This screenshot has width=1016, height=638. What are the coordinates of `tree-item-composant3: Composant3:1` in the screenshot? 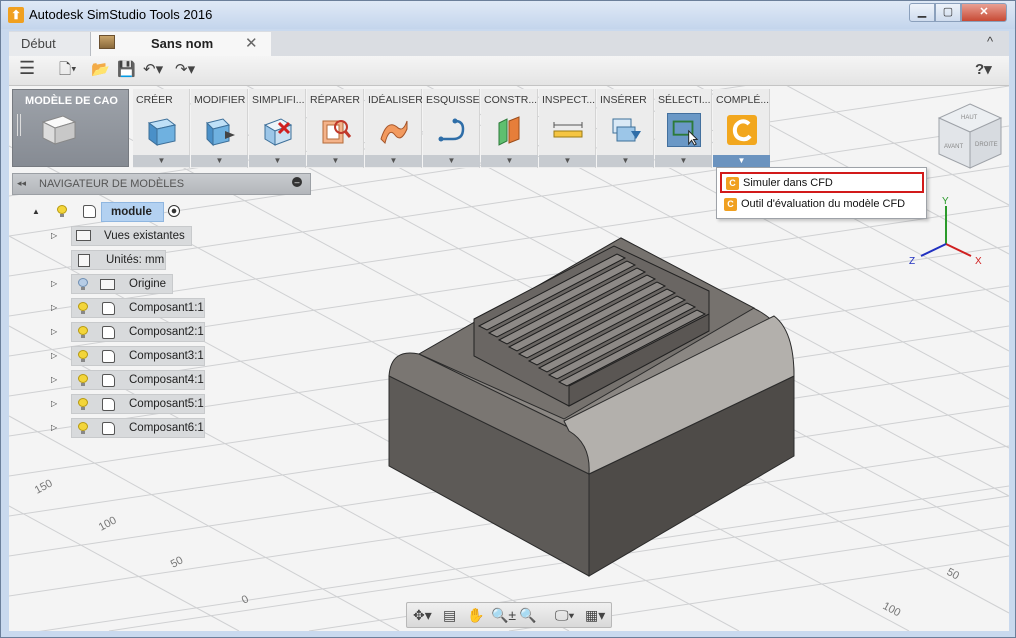 It's located at (138, 356).